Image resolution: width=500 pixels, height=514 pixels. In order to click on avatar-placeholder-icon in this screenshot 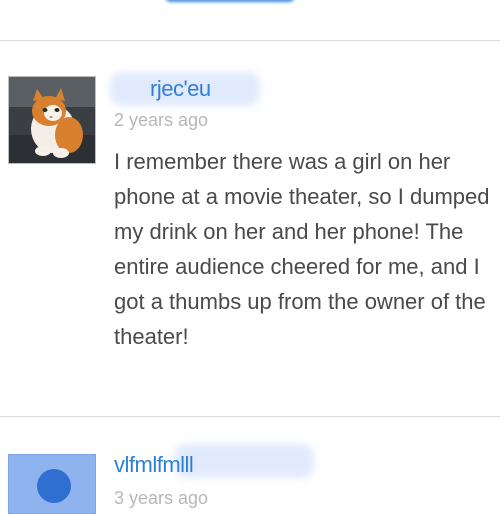, I will do `click(54, 486)`.